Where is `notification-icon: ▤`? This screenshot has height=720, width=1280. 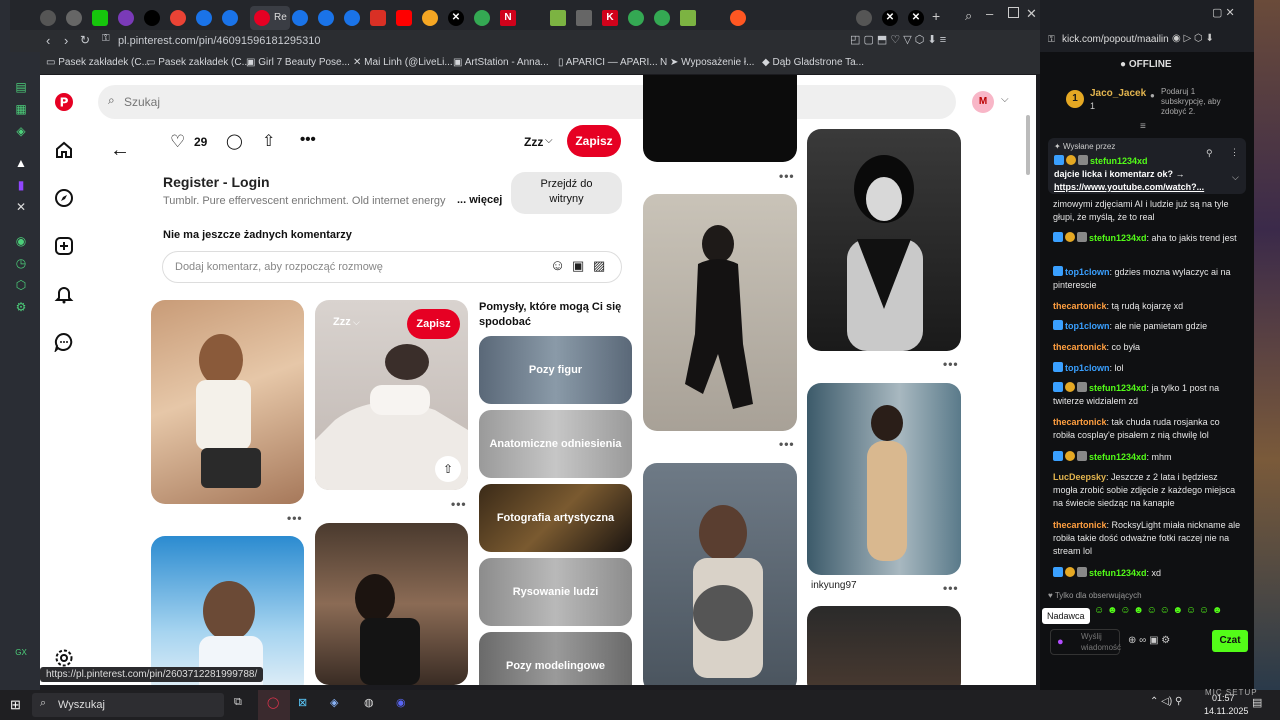
notification-icon: ▤ is located at coordinates (1257, 702).